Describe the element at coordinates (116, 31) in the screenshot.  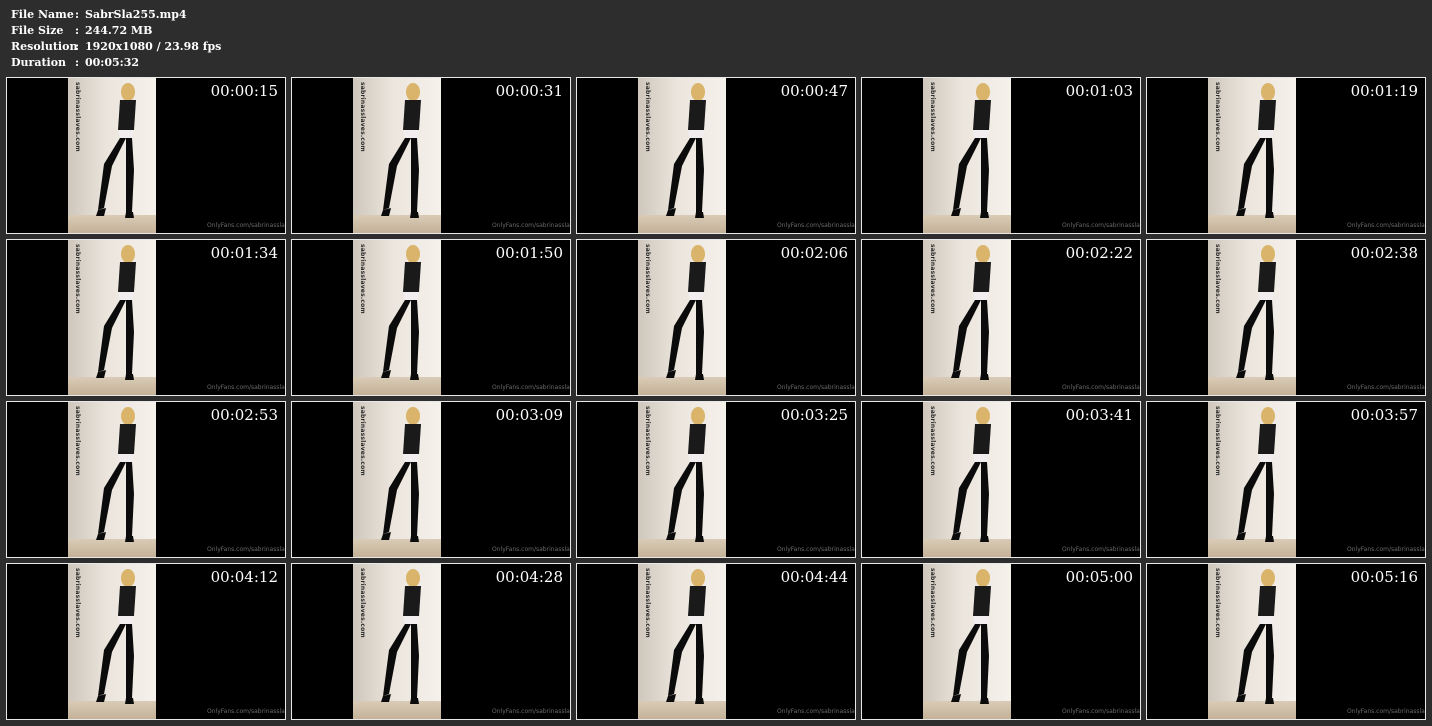
I see `info-row-file-size: File Size : 244.72 MB` at that location.